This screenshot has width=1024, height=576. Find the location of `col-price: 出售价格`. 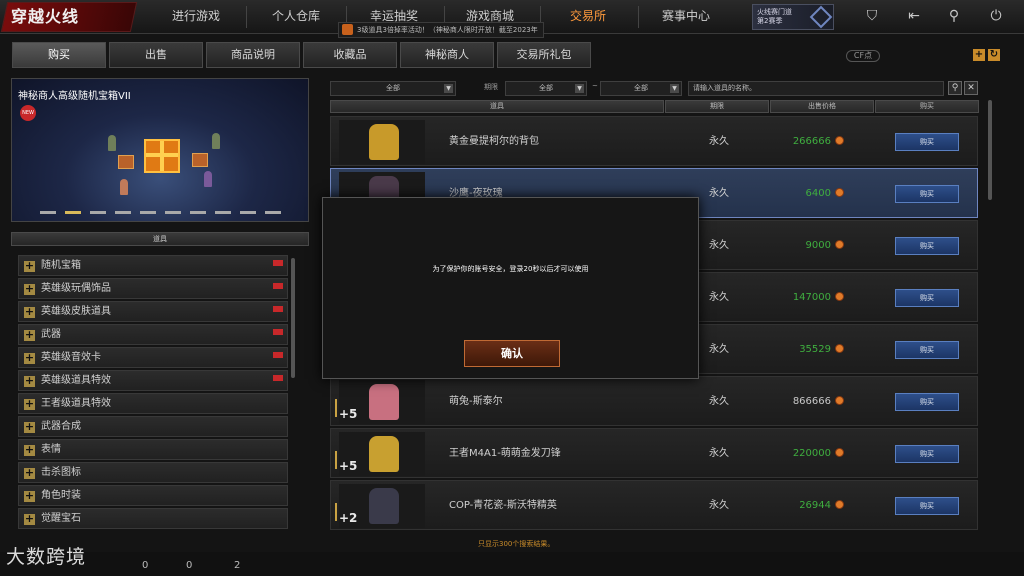

col-price: 出售价格 is located at coordinates (822, 106).